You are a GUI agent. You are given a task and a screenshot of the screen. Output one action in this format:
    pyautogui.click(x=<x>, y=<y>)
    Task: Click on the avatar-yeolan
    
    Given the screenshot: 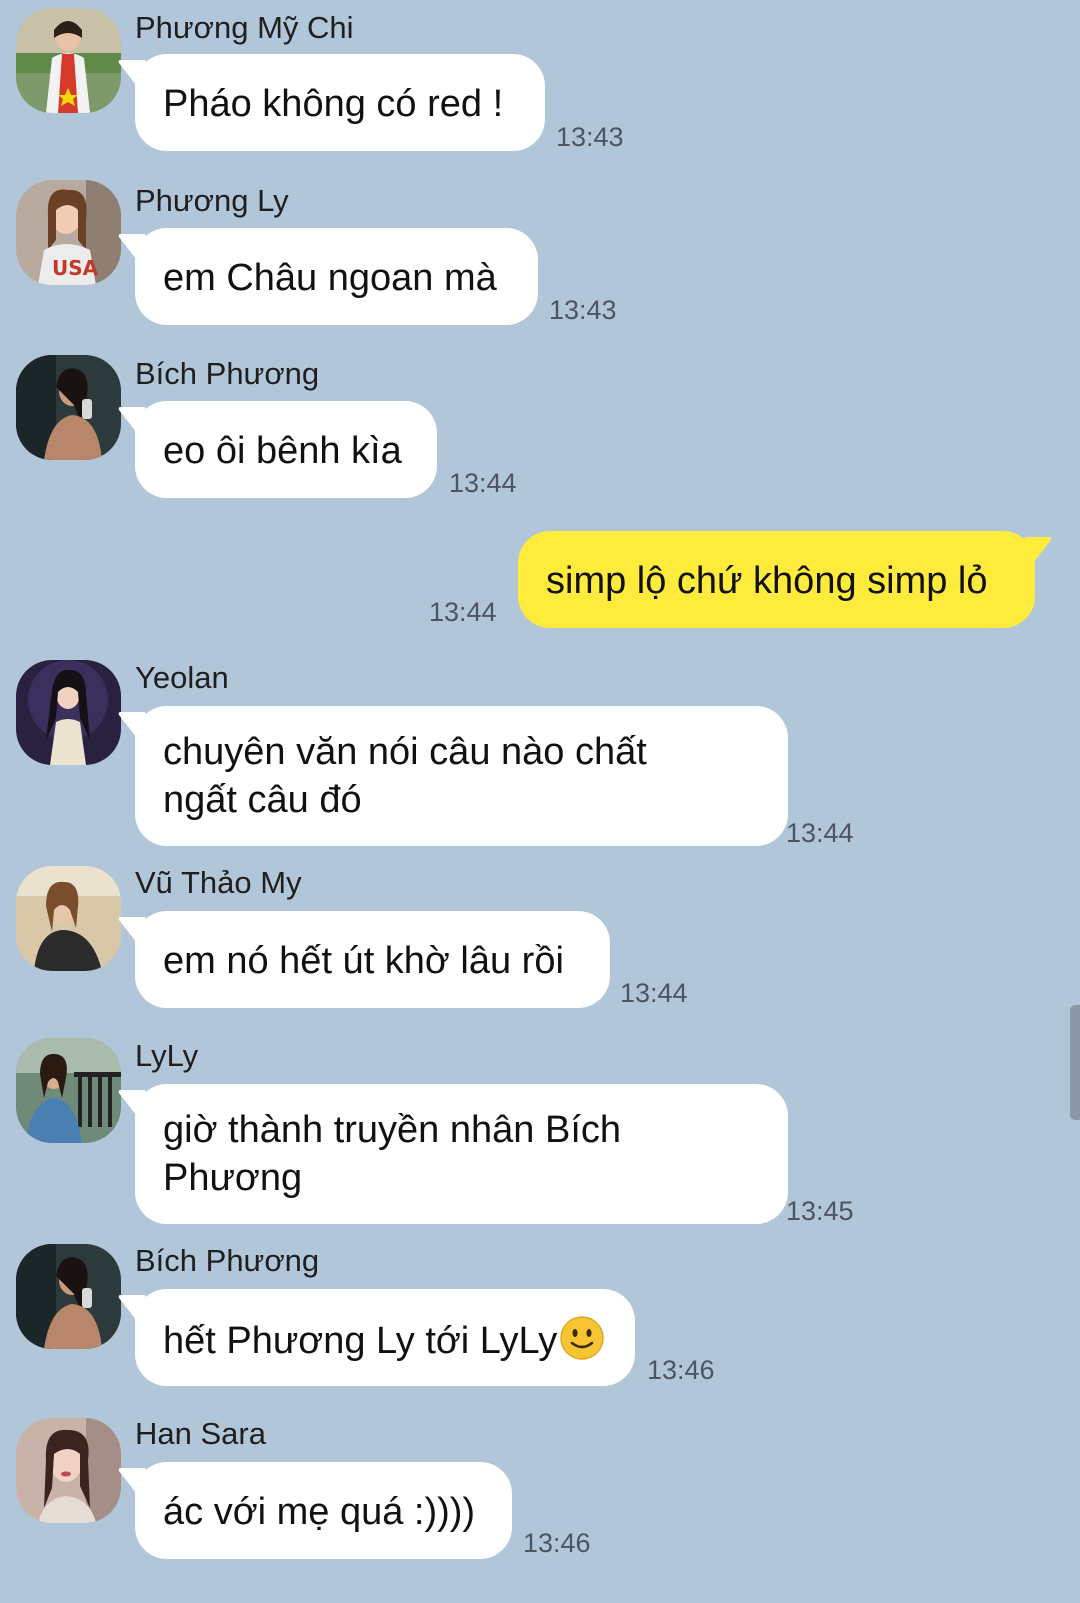 What is the action you would take?
    pyautogui.click(x=68, y=712)
    